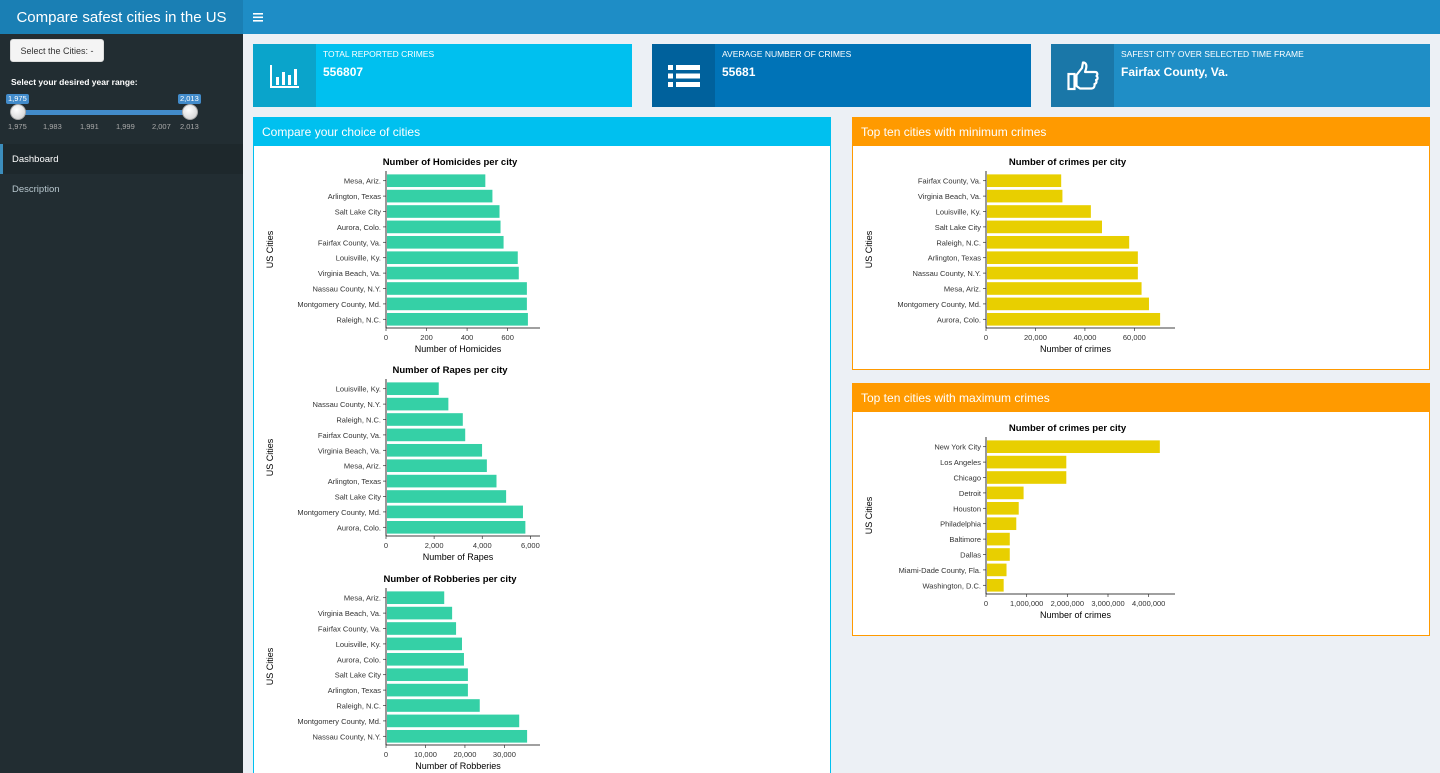  What do you see at coordinates (121, 17) in the screenshot?
I see `app-title: Compare safest cities in the US` at bounding box center [121, 17].